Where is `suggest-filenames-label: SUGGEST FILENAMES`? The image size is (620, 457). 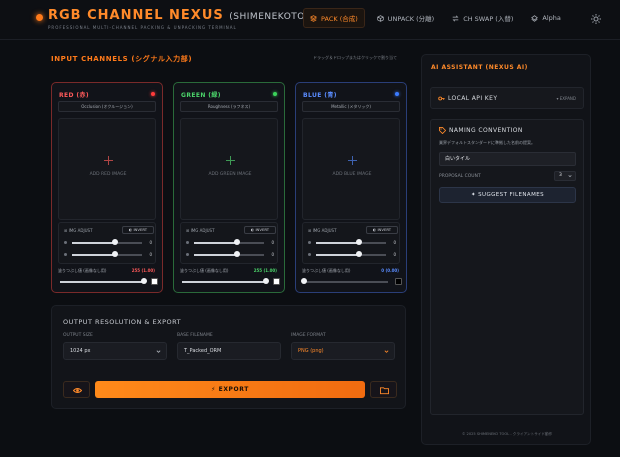
suggest-filenames-label: SUGGEST FILENAMES is located at coordinates (511, 195).